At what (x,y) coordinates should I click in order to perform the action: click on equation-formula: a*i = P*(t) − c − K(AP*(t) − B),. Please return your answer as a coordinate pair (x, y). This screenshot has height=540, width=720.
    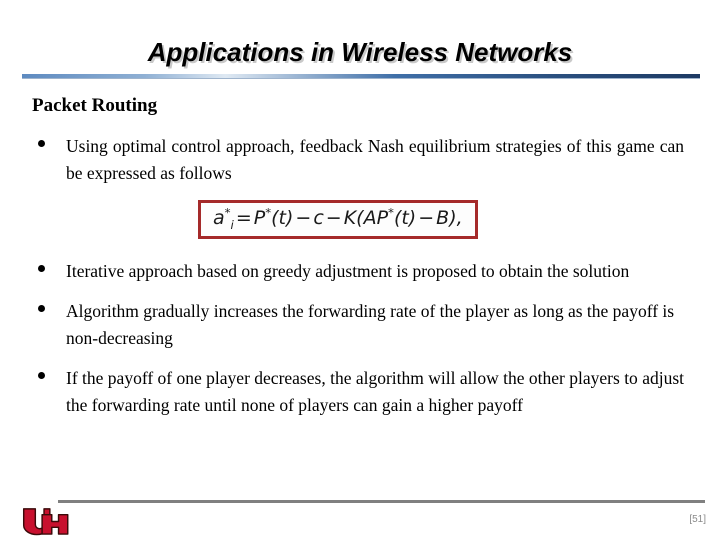
    Looking at the image, I should click on (338, 219).